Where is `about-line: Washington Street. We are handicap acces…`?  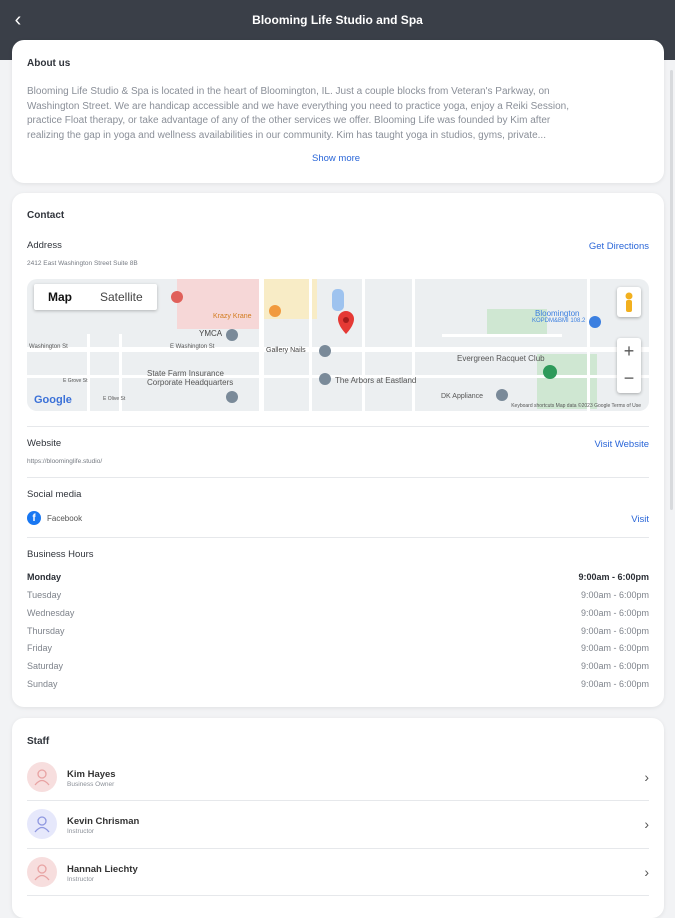
about-line: Washington Street. We are handicap acces… is located at coordinates (298, 106).